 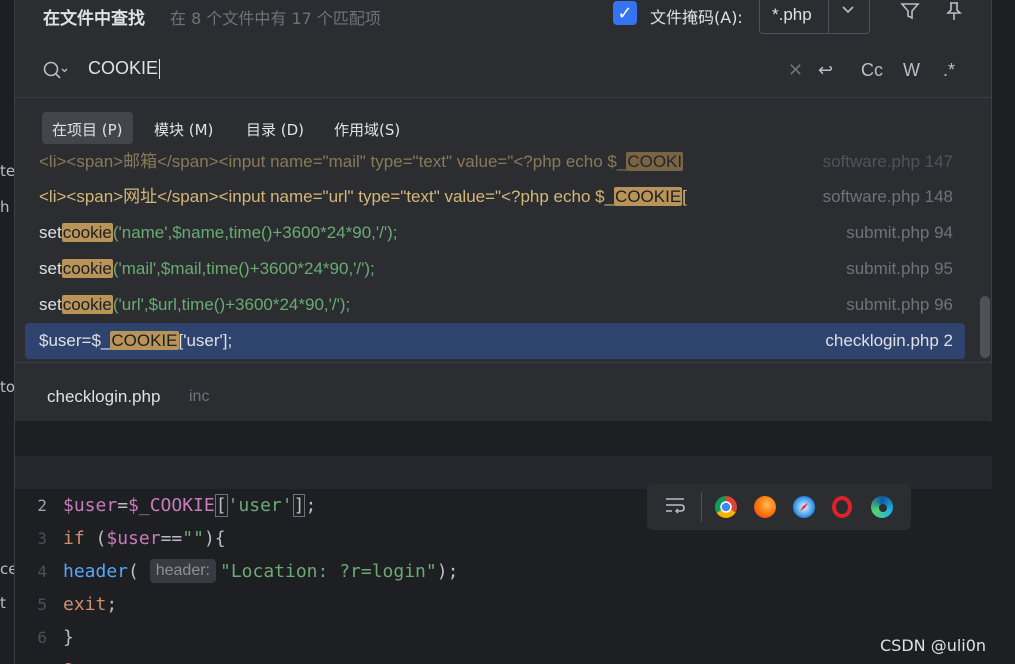 What do you see at coordinates (889, 340) in the screenshot?
I see `result-file: checklogin.php 2` at bounding box center [889, 340].